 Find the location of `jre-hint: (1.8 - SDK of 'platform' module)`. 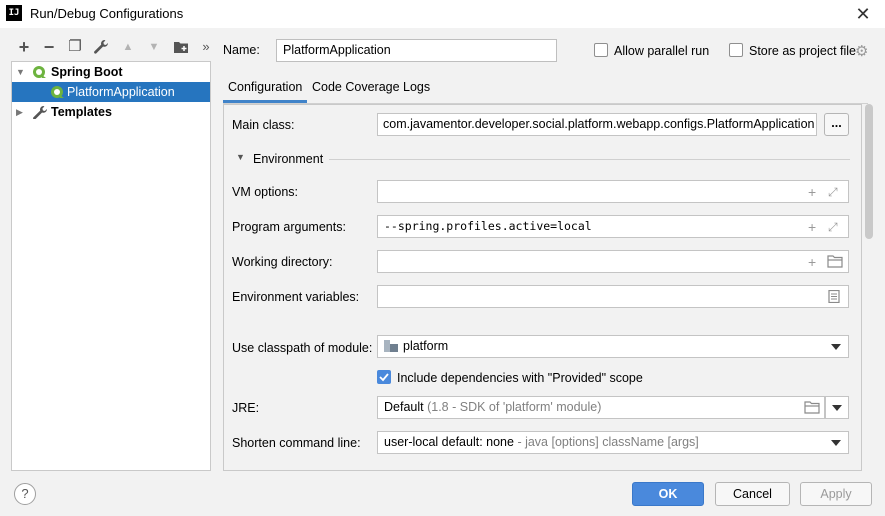

jre-hint: (1.8 - SDK of 'platform' module) is located at coordinates (514, 407).